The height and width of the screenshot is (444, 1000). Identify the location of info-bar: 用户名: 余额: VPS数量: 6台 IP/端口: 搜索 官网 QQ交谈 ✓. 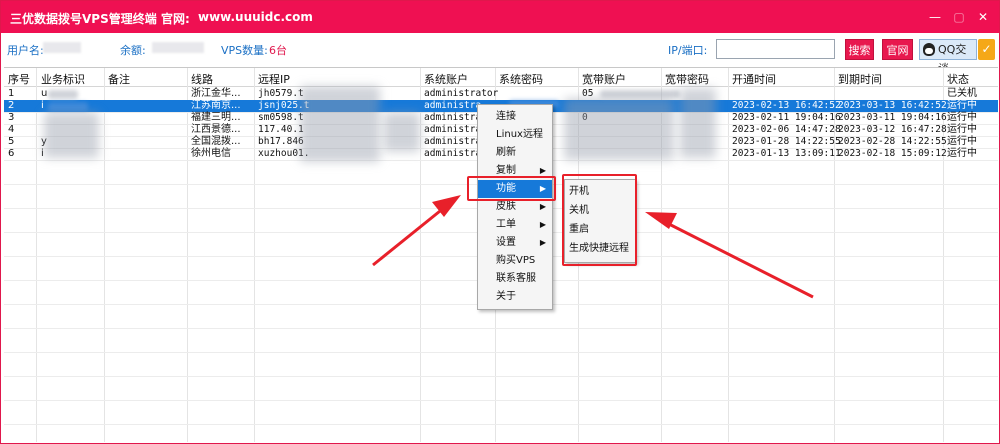
(500, 54).